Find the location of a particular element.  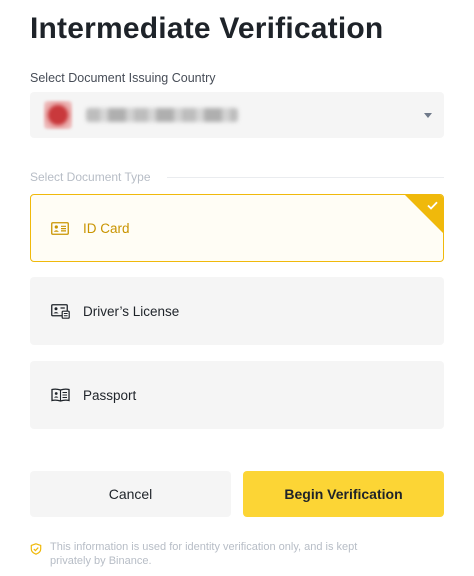

id-card-icon is located at coordinates (60, 228).